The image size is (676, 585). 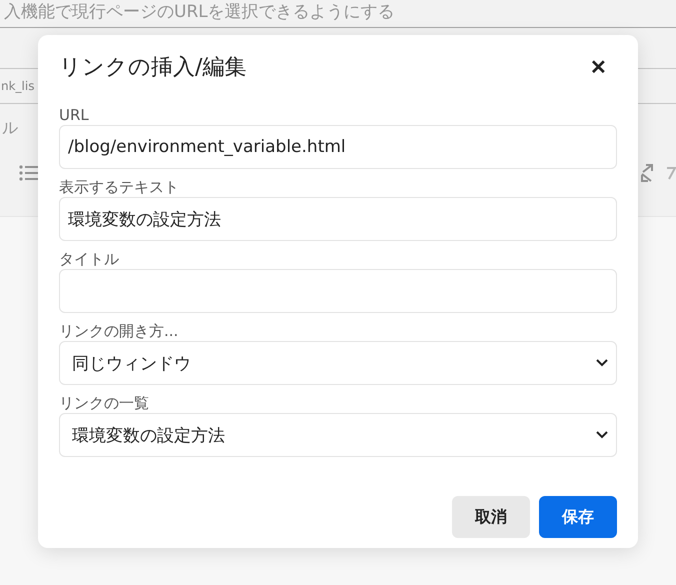 What do you see at coordinates (578, 517) in the screenshot?
I see `save-button: 保存` at bounding box center [578, 517].